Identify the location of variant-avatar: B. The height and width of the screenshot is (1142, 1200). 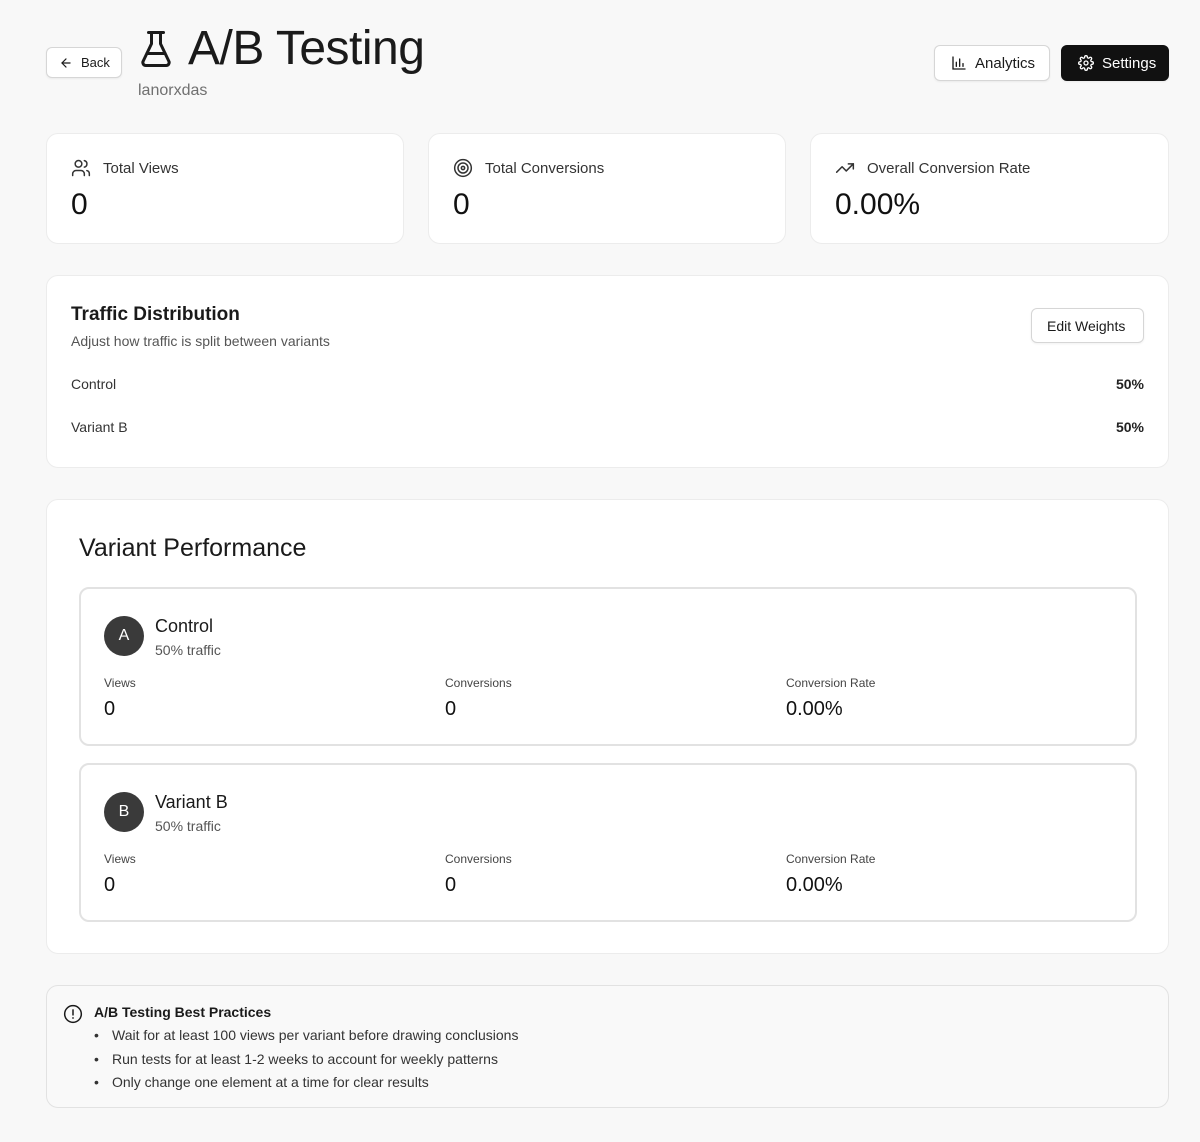
(124, 812).